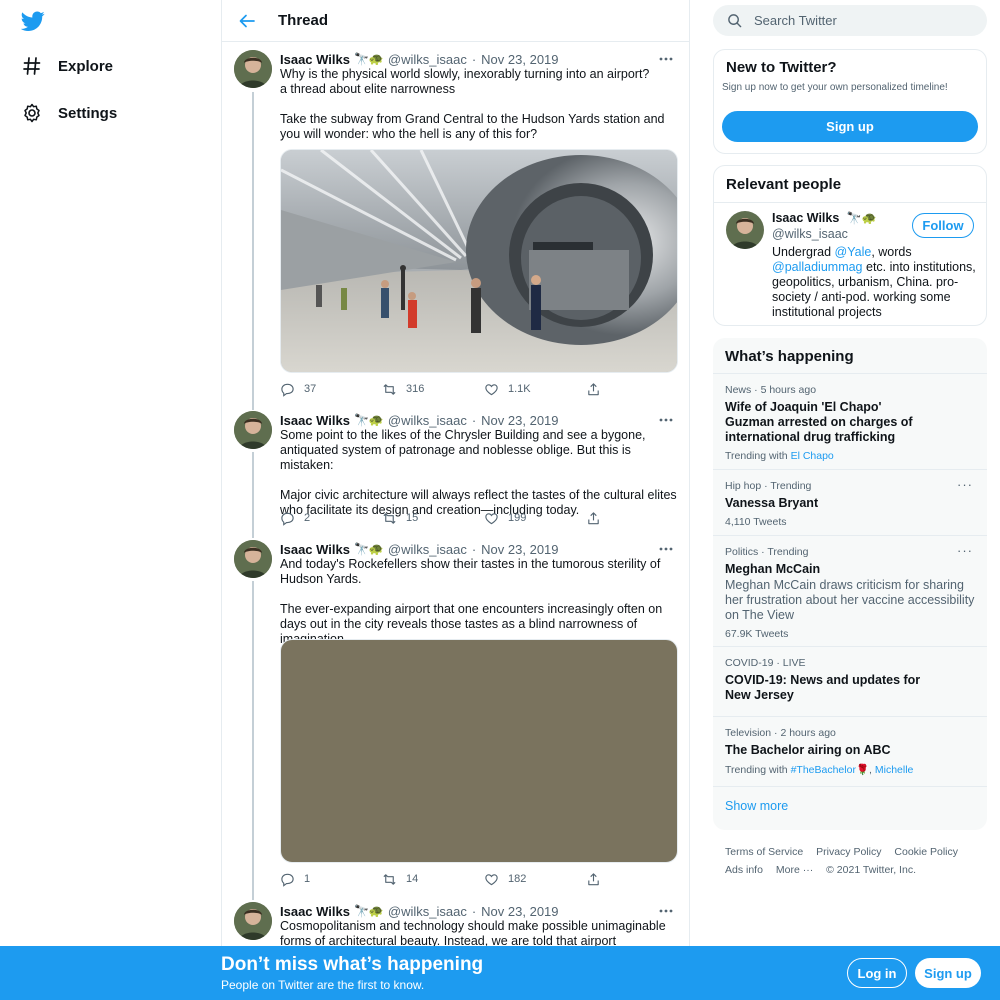 Image resolution: width=1000 pixels, height=1000 pixels. Describe the element at coordinates (32, 21) in the screenshot. I see `twitter-logo-icon` at that location.